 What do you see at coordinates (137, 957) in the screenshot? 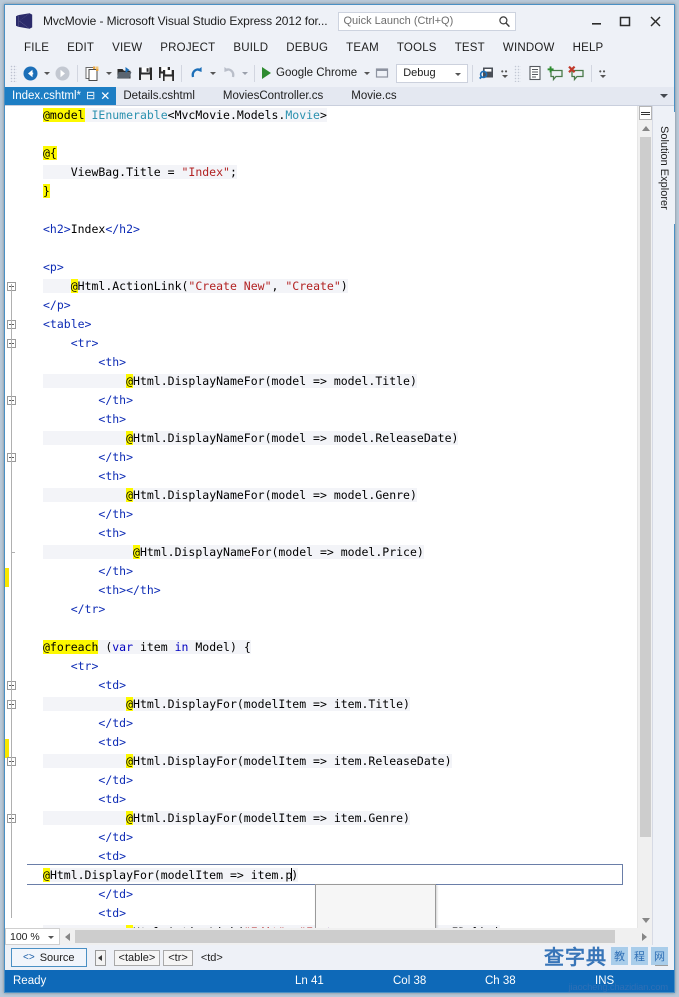
I see `breadcrumb-table: <table>` at bounding box center [137, 957].